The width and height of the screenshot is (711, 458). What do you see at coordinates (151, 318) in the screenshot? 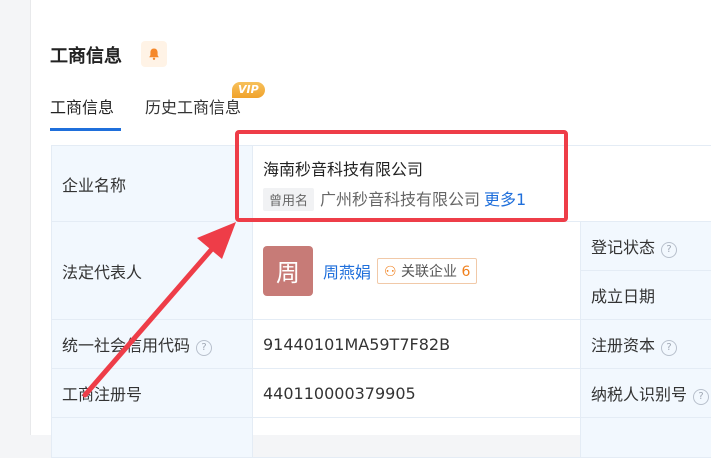
I see `arrow-shaft` at bounding box center [151, 318].